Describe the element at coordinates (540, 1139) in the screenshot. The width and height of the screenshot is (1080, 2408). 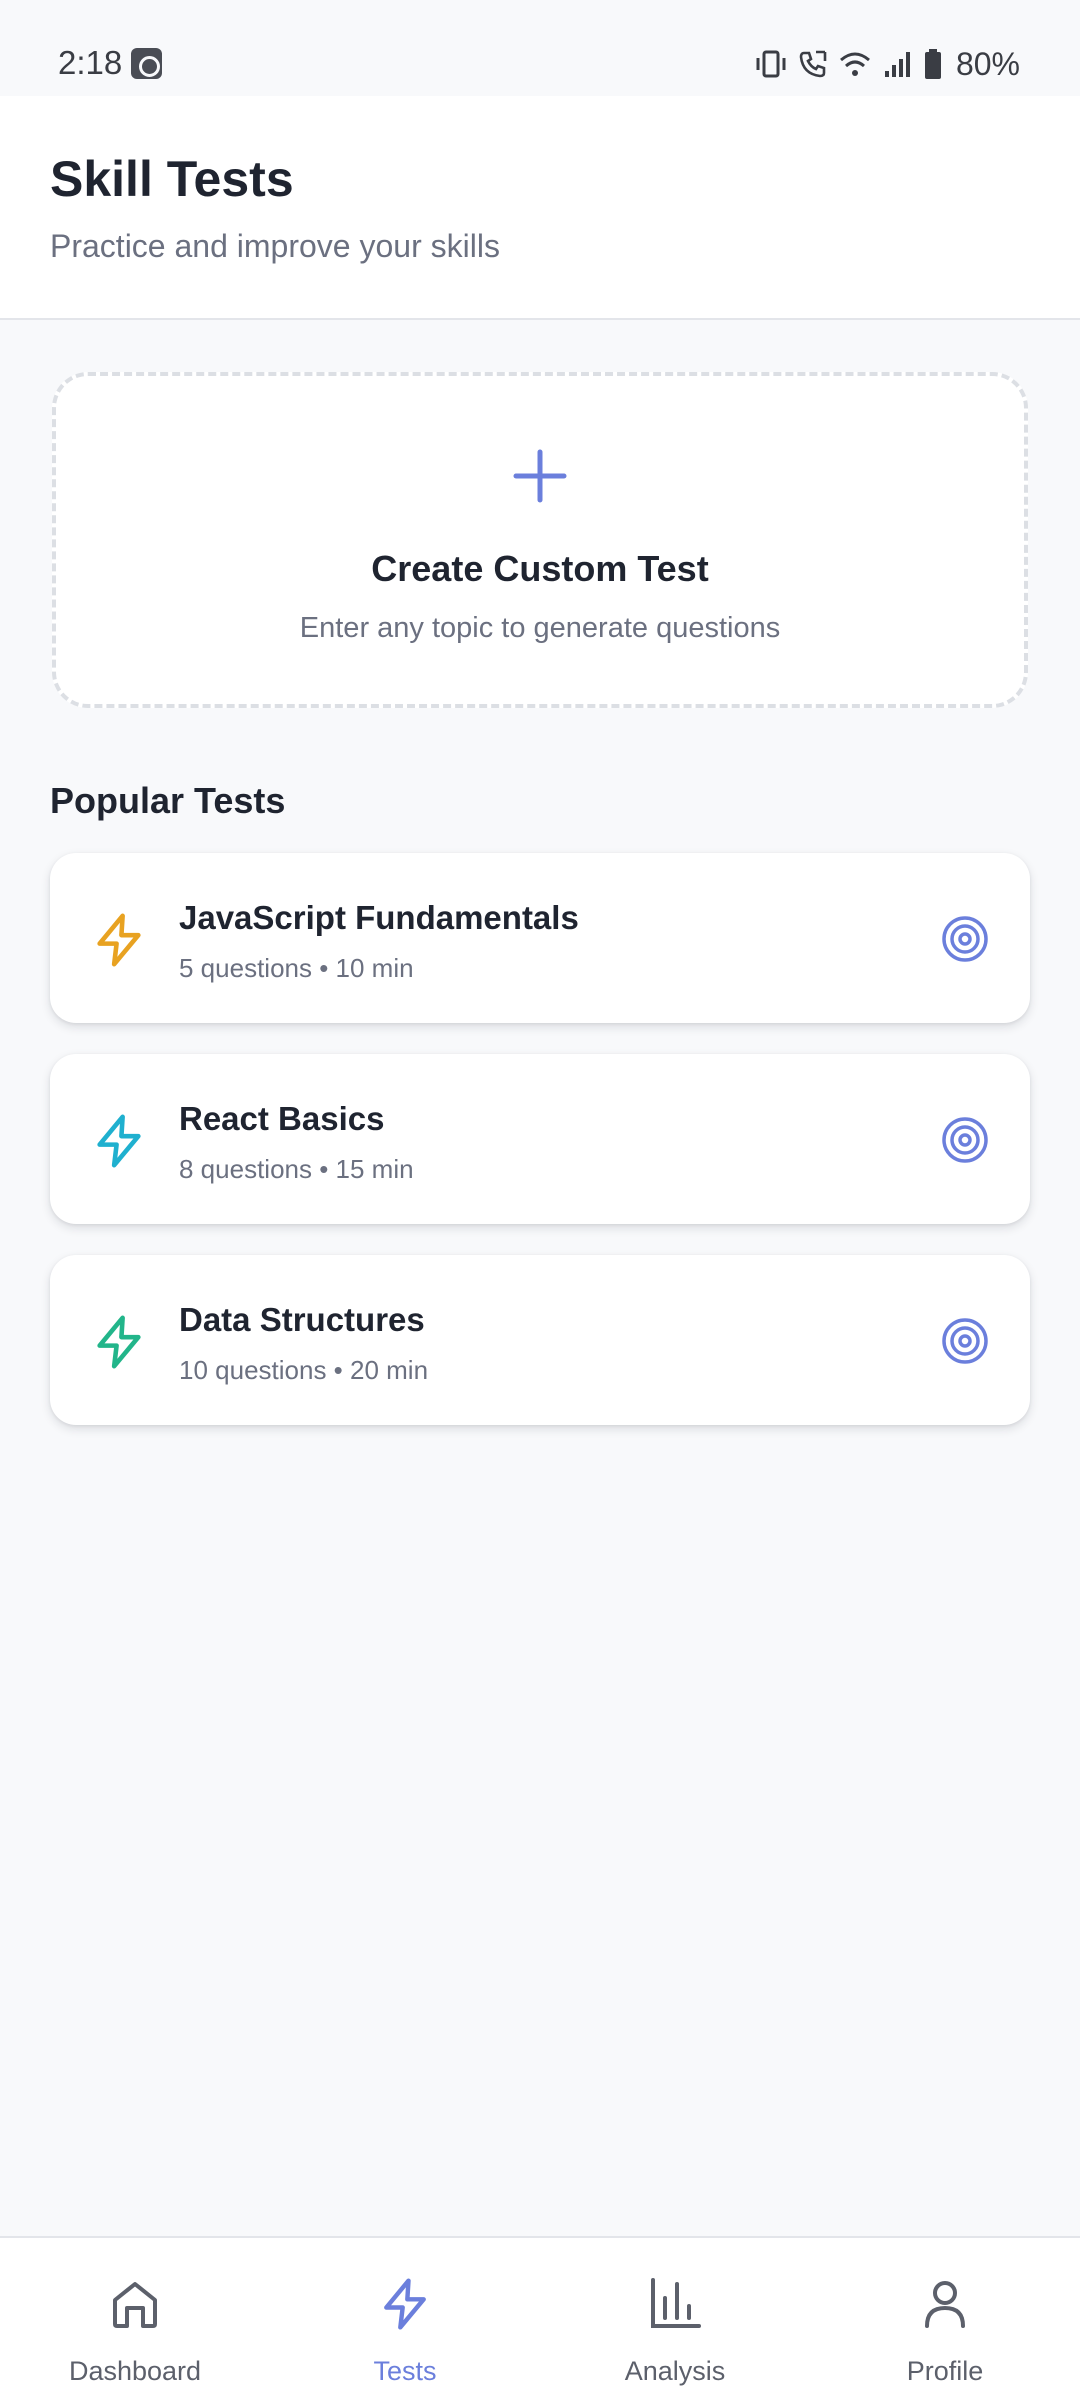
I see `test-card-react-basics: React Basics 8 questions • 15 min` at that location.